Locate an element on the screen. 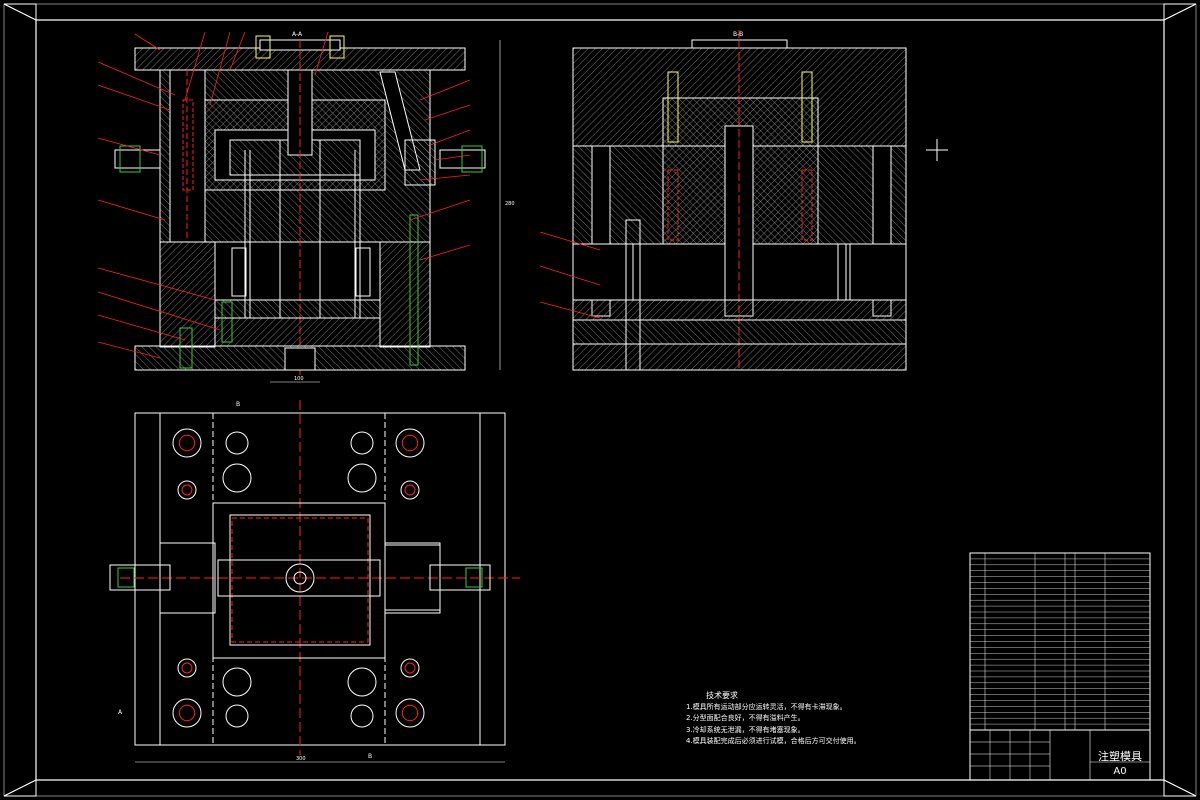 The image size is (1200, 800). notes-item: 1.模具所有运动部分应运转灵活，不得有卡滞现象。 is located at coordinates (766, 706).